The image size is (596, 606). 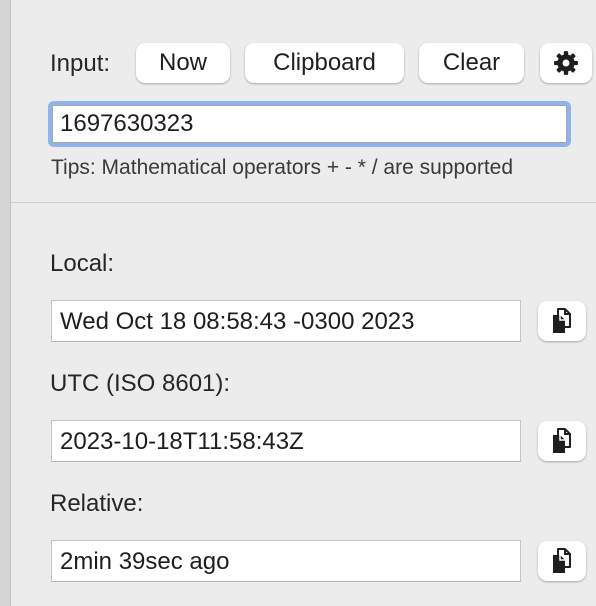 I want to click on copy-local-button, so click(x=562, y=321).